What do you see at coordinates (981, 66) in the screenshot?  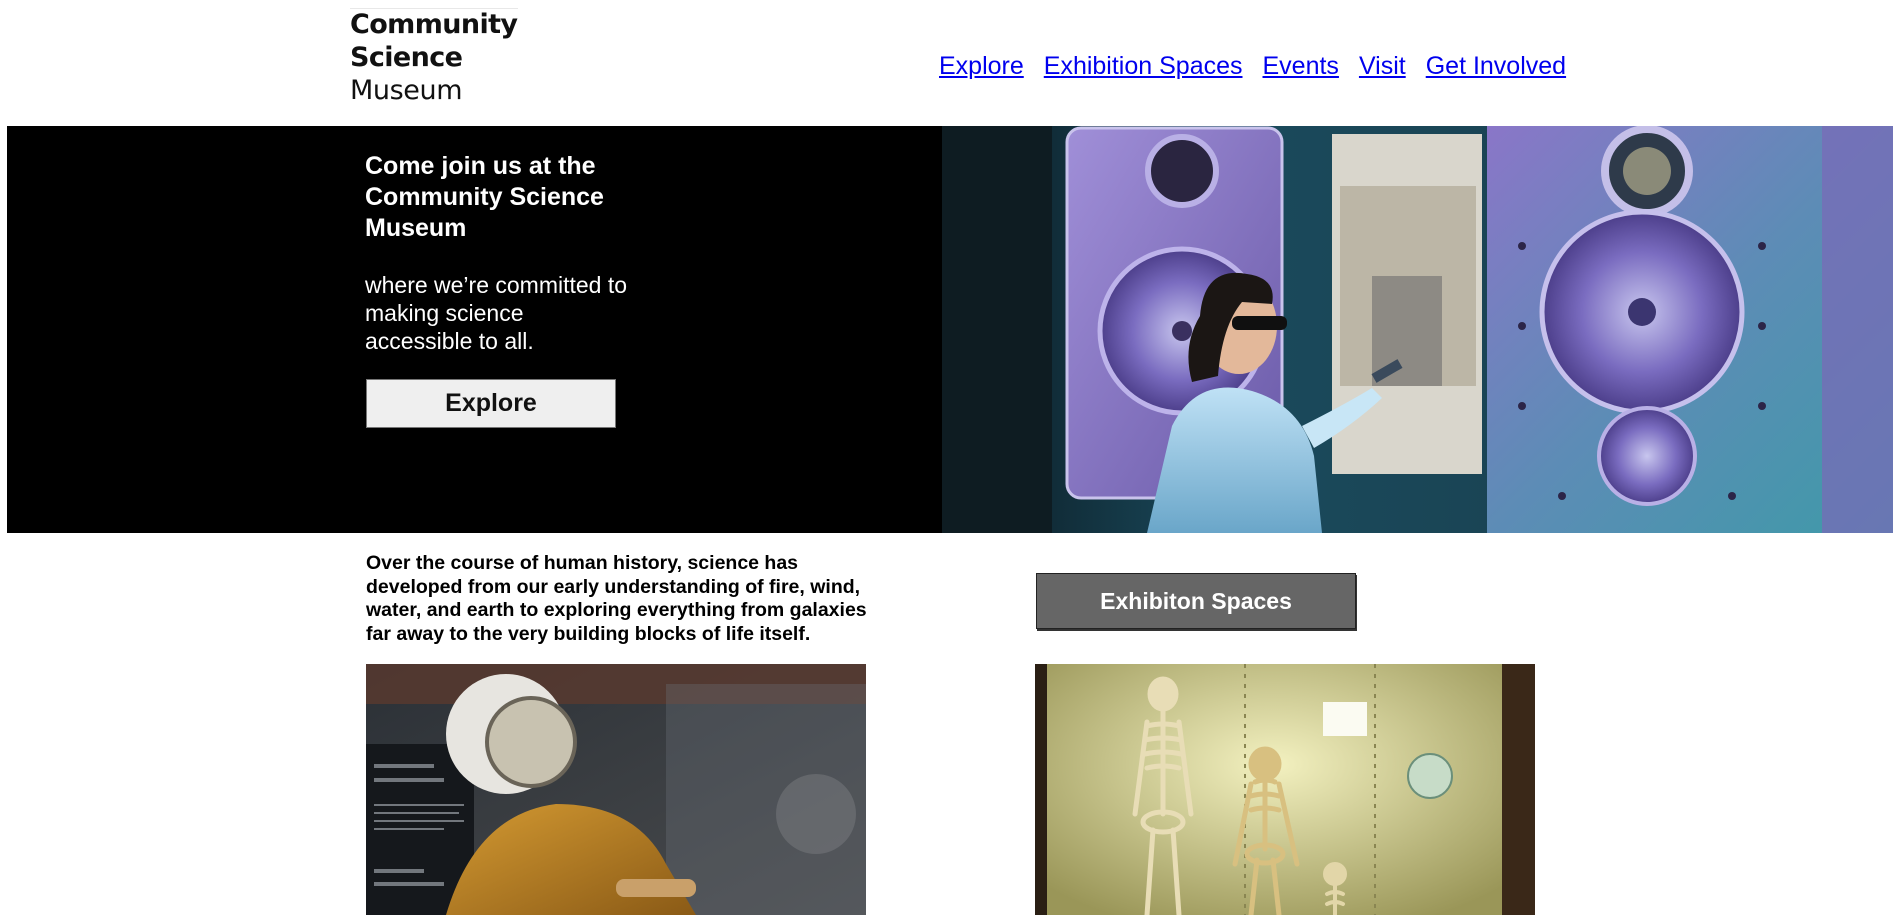 I see `nav-link-explore: Explore` at bounding box center [981, 66].